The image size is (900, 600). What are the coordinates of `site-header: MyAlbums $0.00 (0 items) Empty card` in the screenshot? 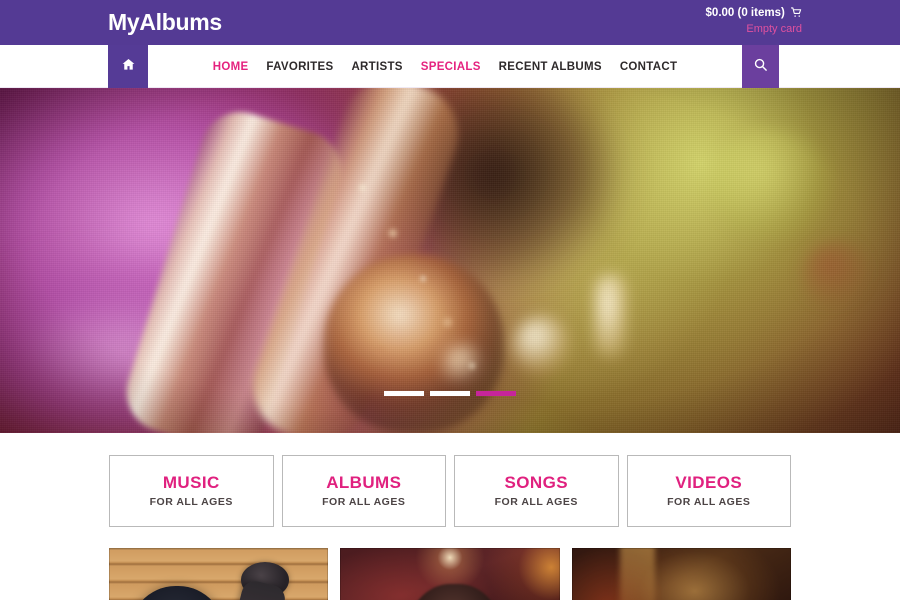 It's located at (450, 22).